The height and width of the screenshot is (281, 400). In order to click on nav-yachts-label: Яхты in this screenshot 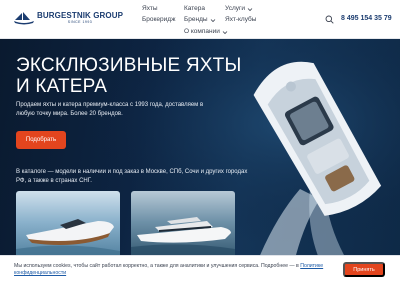, I will do `click(150, 8)`.